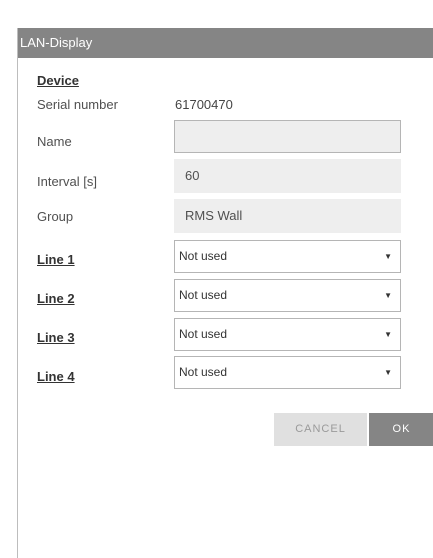 This screenshot has width=433, height=558. What do you see at coordinates (401, 429) in the screenshot?
I see `ok-button: OK` at bounding box center [401, 429].